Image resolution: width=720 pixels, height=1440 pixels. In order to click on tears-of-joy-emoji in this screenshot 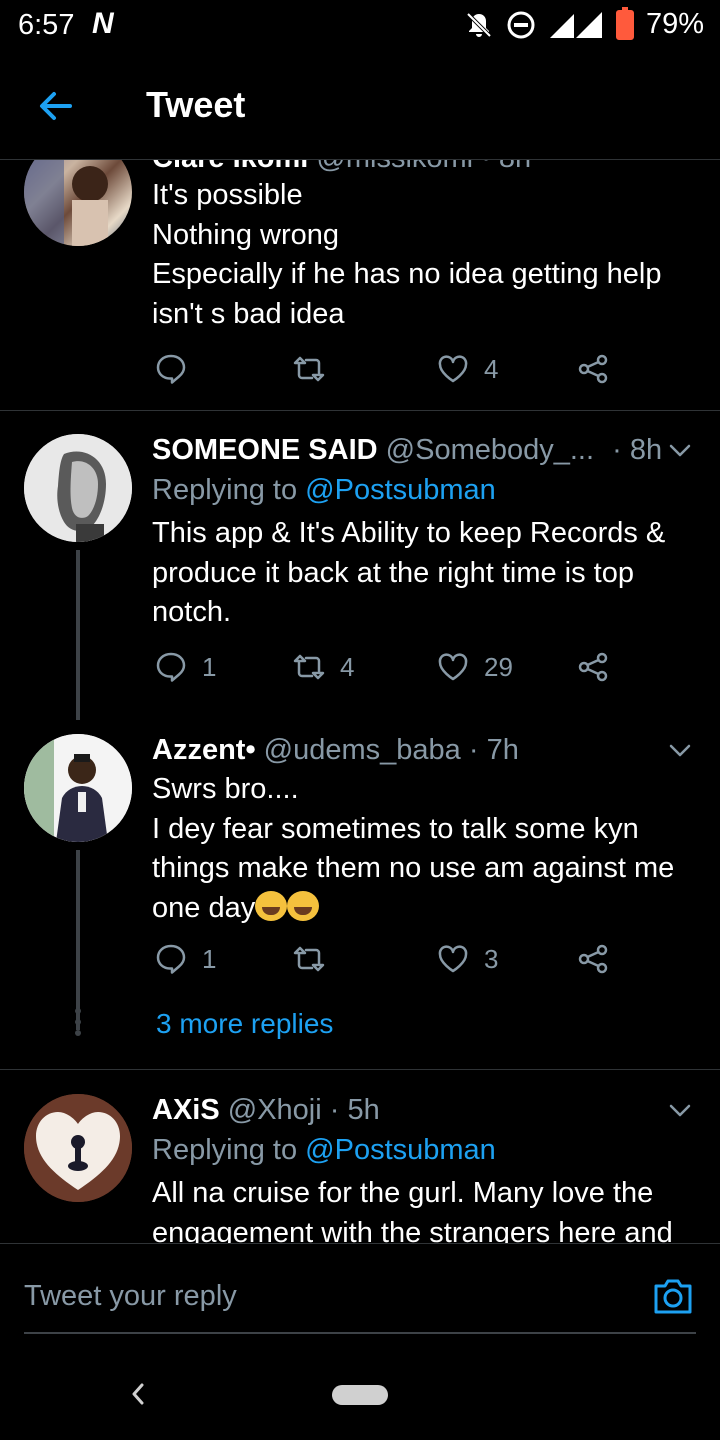, I will do `click(303, 905)`.